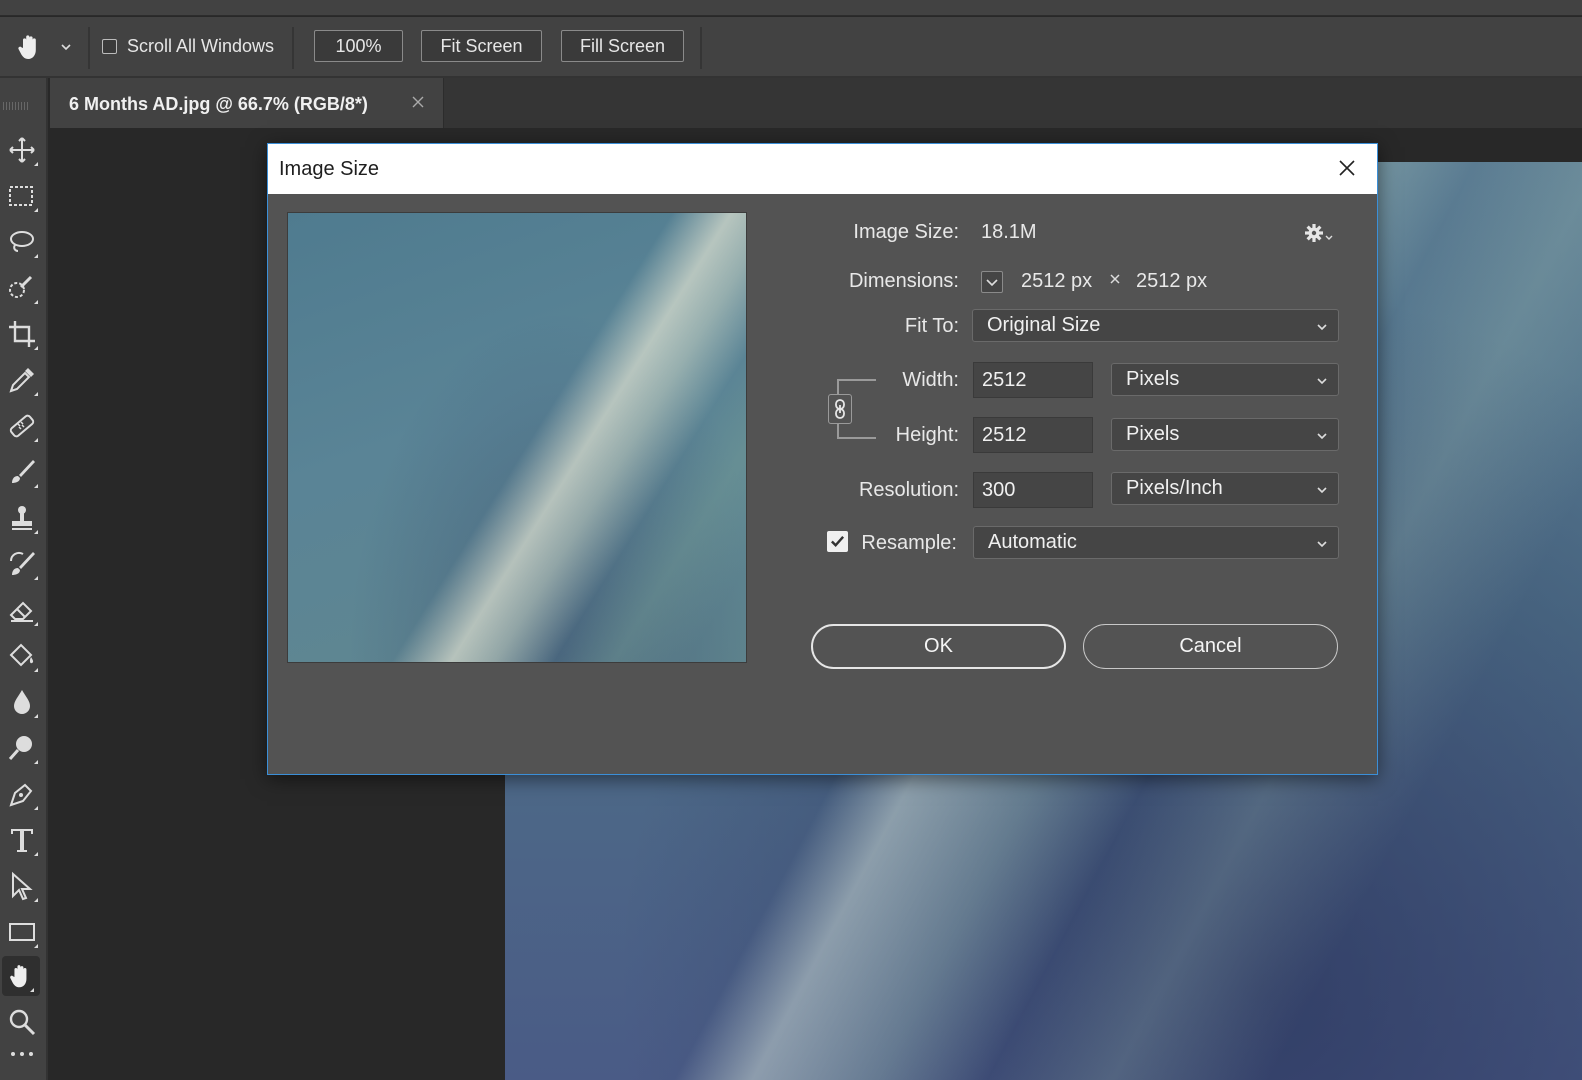  What do you see at coordinates (1174, 488) in the screenshot?
I see `resolution-unit-value: Pixels/Inch` at bounding box center [1174, 488].